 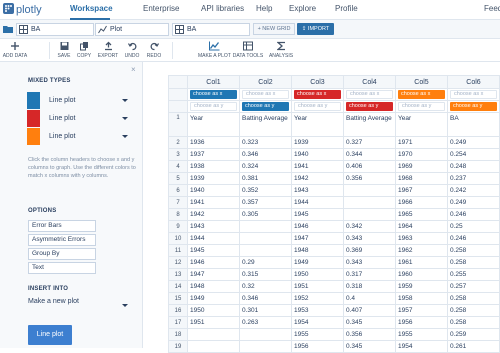 What do you see at coordinates (91, 8) in the screenshot?
I see `nav-workspace: Workspace` at bounding box center [91, 8].